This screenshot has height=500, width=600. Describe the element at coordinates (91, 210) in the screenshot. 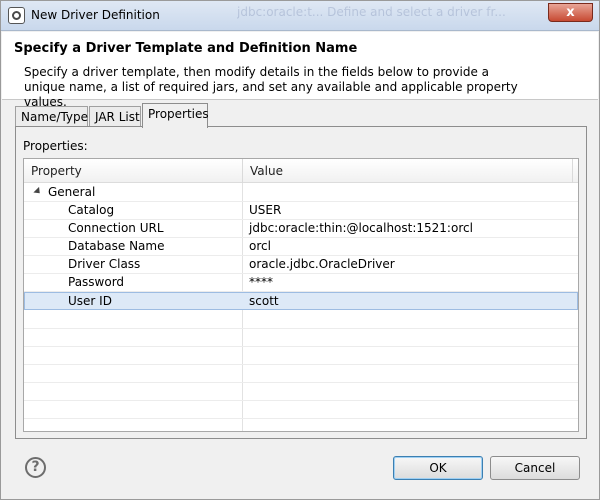

I see `property-name: Catalog` at that location.